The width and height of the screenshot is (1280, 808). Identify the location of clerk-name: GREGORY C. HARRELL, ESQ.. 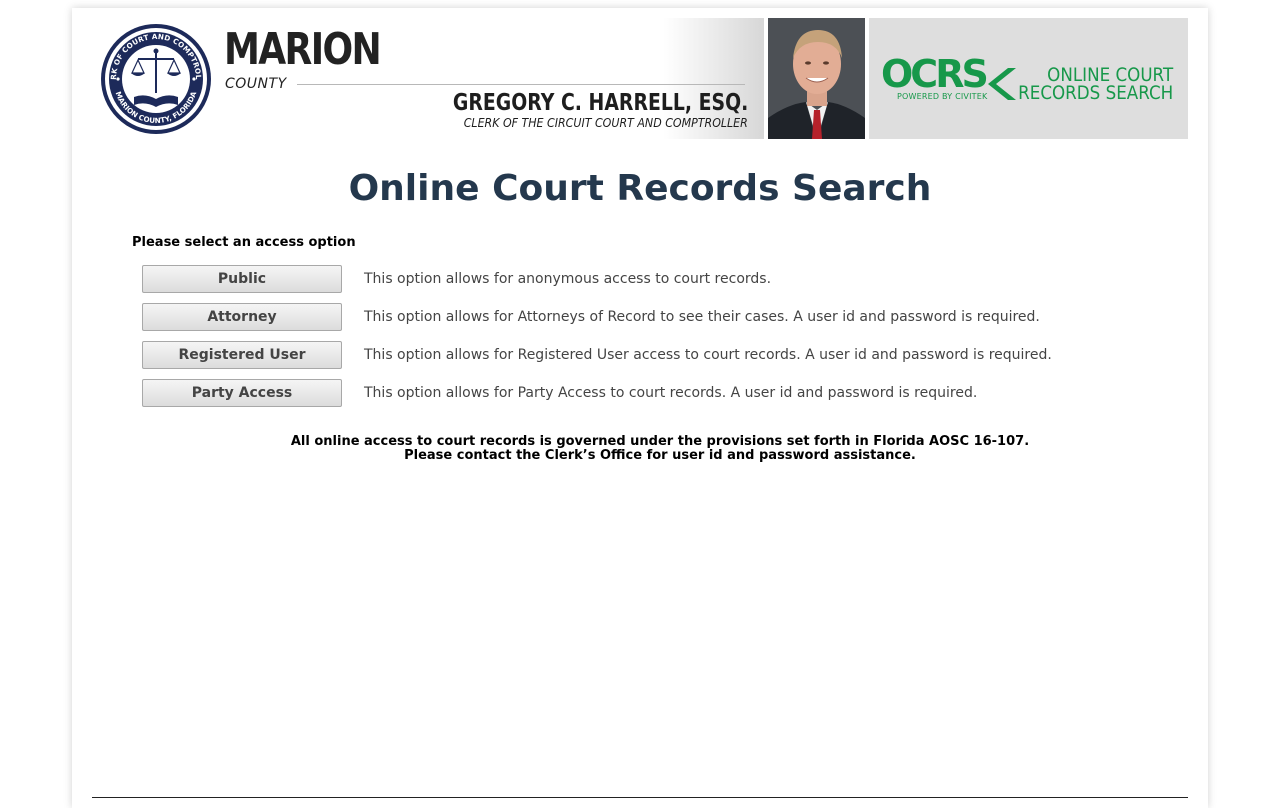
(600, 103).